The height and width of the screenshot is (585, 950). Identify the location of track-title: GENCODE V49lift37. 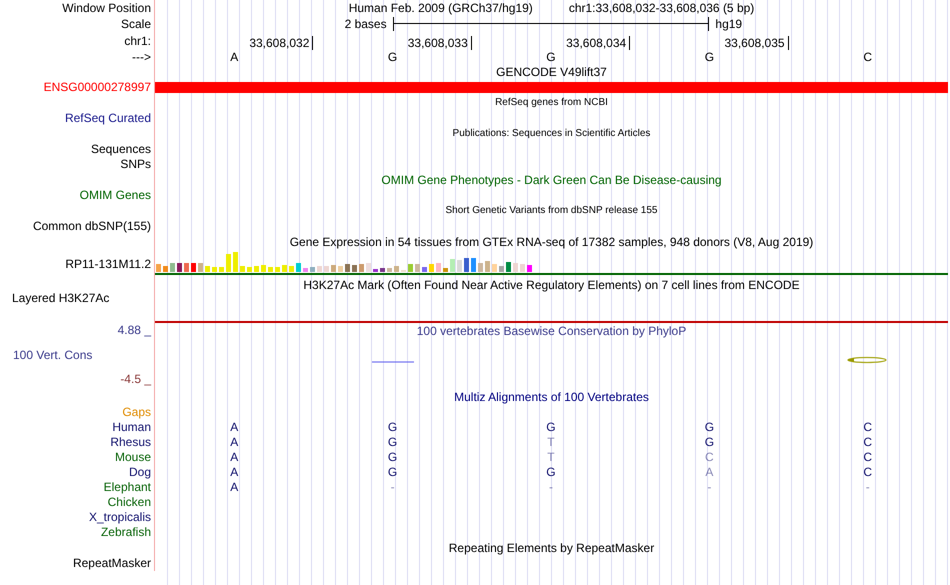
(551, 72).